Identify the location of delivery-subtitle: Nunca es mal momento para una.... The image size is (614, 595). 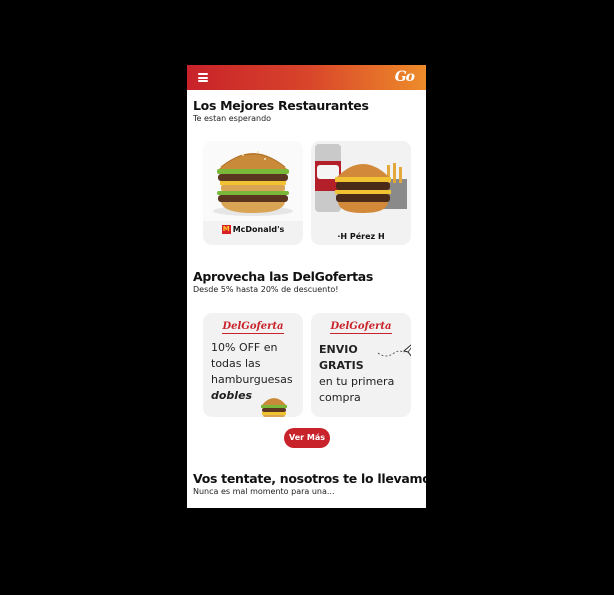
(264, 491).